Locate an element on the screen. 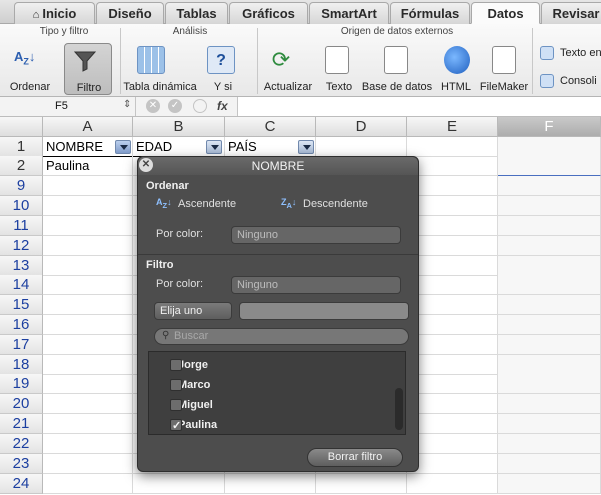 Image resolution: width=601 pixels, height=495 pixels. tab-revisar: Revisar is located at coordinates (571, 13).